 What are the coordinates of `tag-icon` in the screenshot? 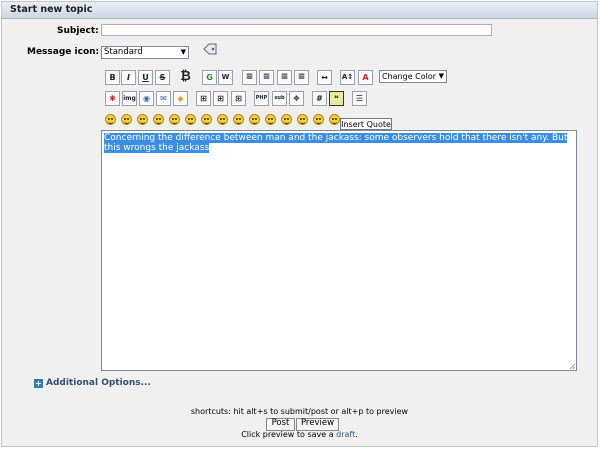 It's located at (210, 49).